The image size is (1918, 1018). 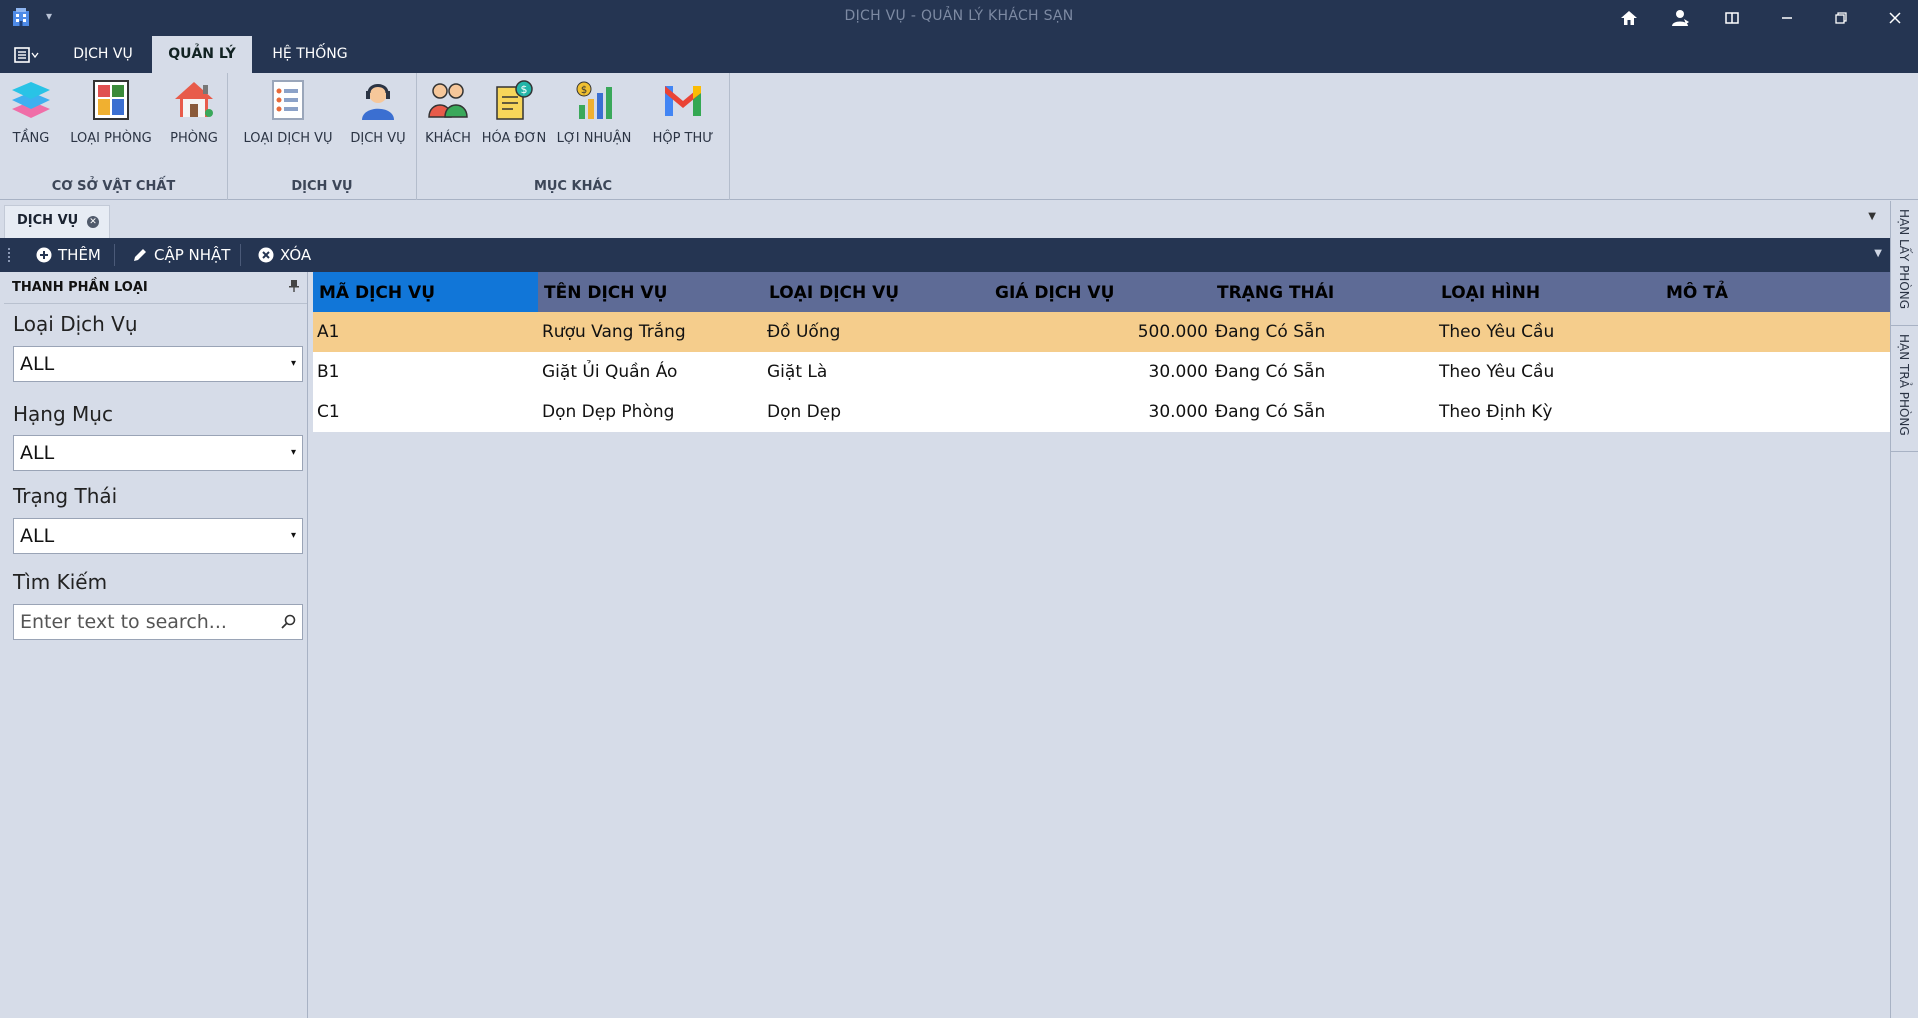 I want to click on application-menu-icon, so click(x=26, y=54).